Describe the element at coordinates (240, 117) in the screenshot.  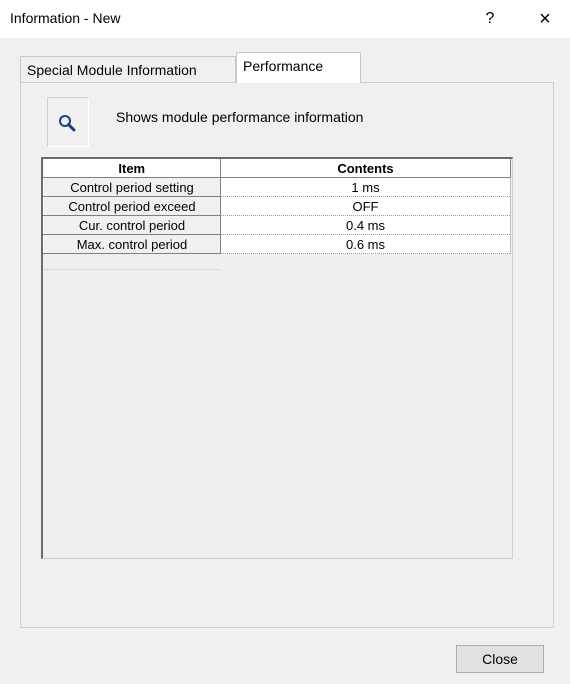
I see `description-text: Shows module performance information` at that location.